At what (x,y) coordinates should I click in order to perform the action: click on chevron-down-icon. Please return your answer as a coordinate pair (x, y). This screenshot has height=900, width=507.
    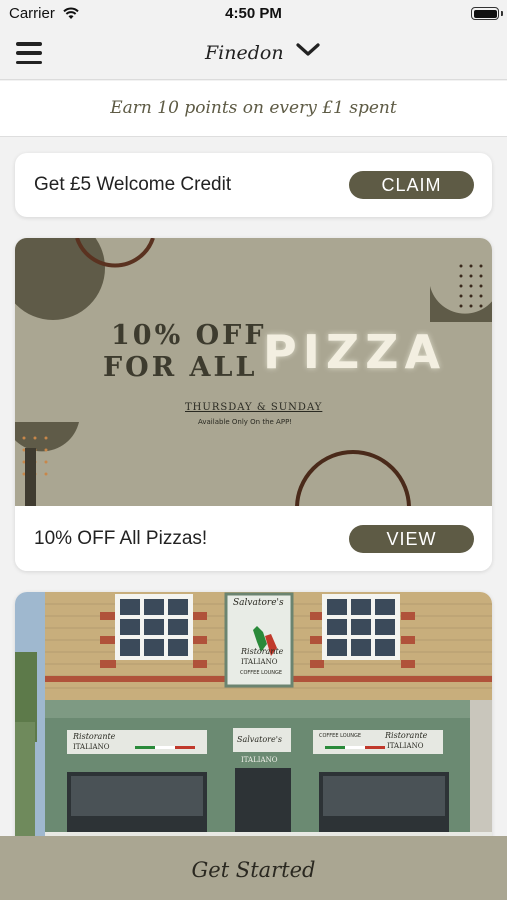
    Looking at the image, I should click on (308, 50).